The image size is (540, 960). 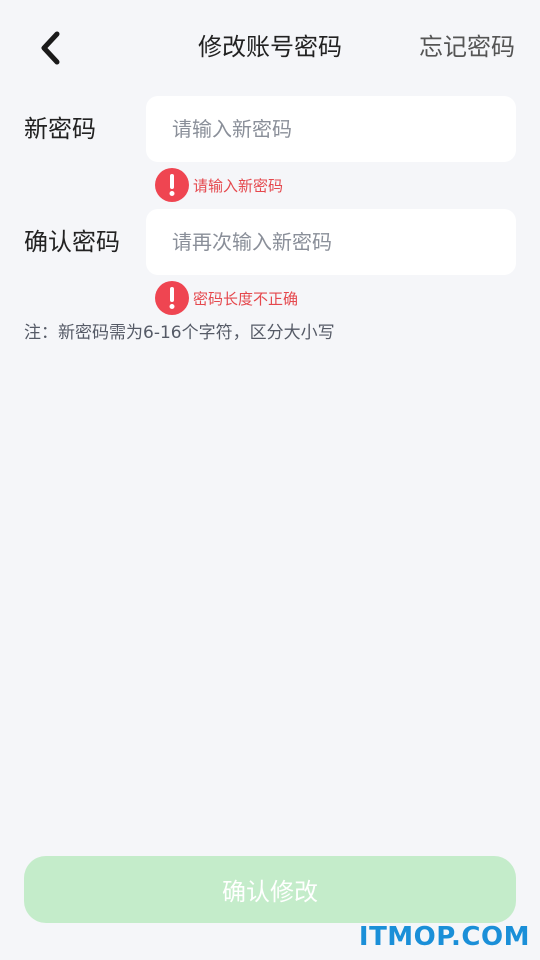 I want to click on confirm-password-field-box, so click(x=331, y=242).